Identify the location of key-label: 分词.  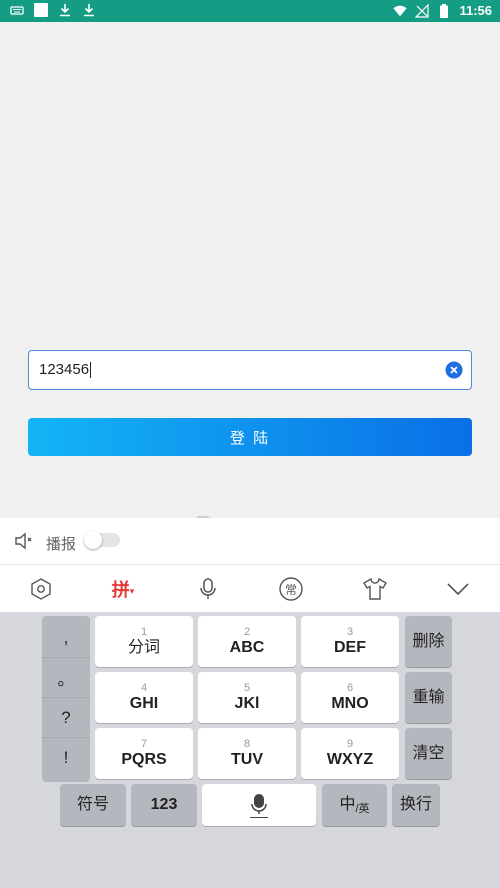
(143, 647).